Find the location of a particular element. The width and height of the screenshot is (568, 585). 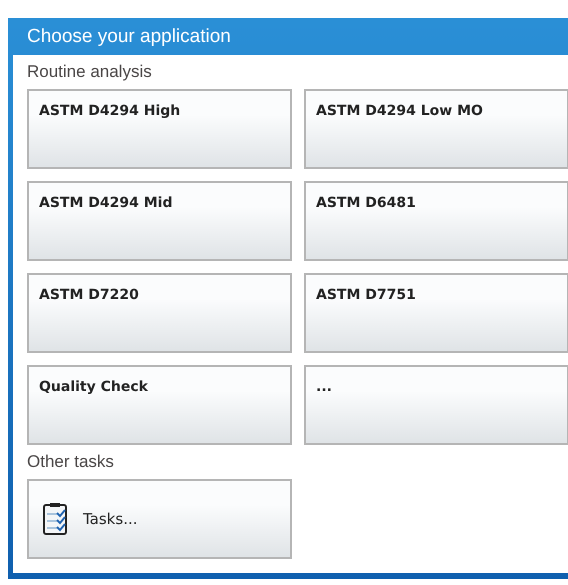

application-tile: ASTM D6481 is located at coordinates (436, 221).